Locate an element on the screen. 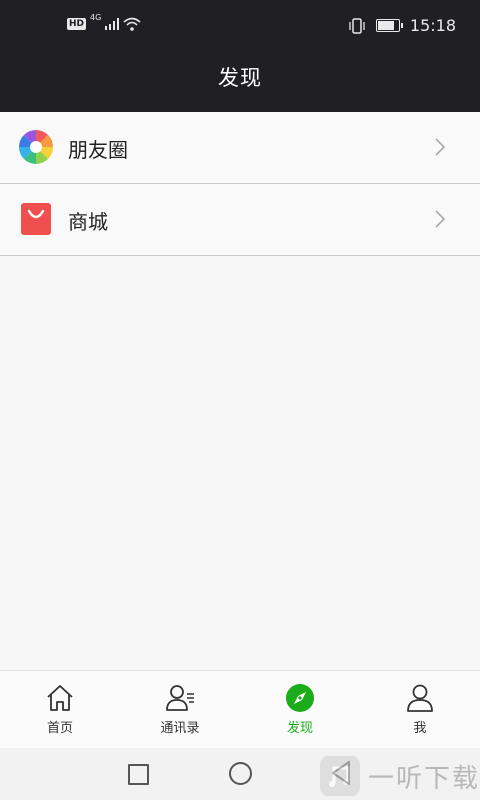  status-right: 15:18 is located at coordinates (402, 25).